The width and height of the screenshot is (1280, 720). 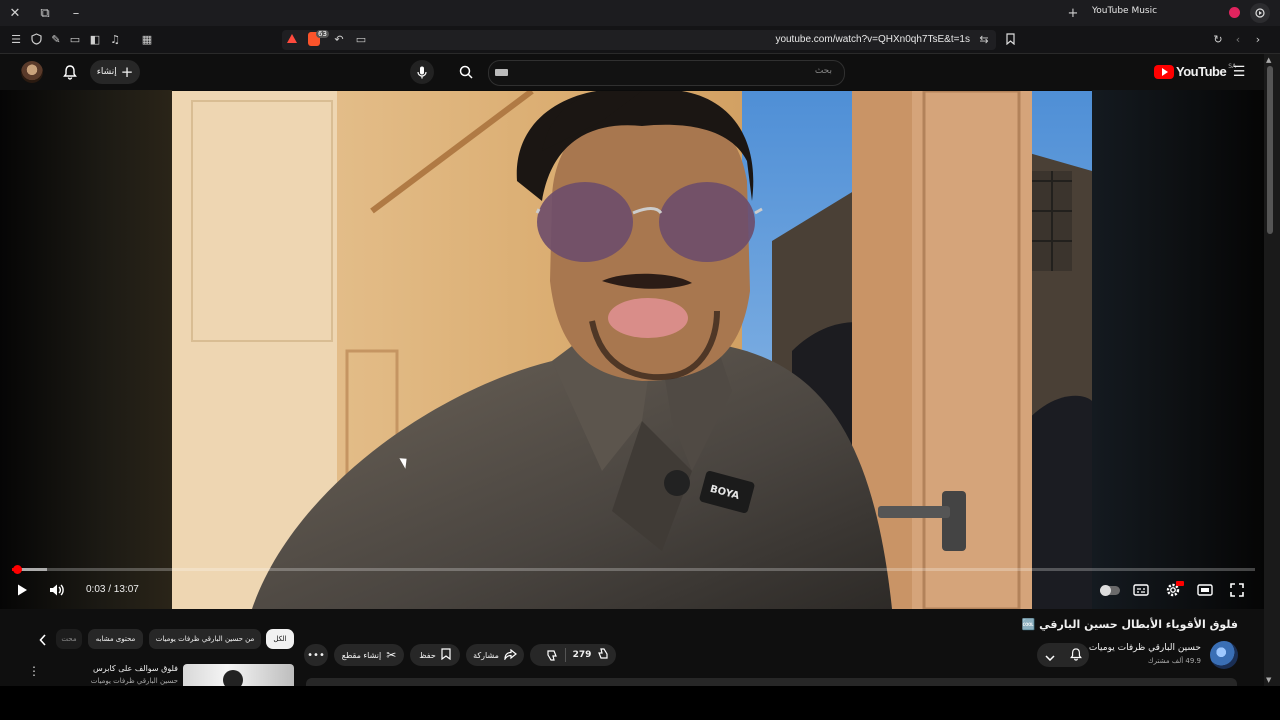 I want to click on close-window-icon: ✕, so click(x=15, y=13).